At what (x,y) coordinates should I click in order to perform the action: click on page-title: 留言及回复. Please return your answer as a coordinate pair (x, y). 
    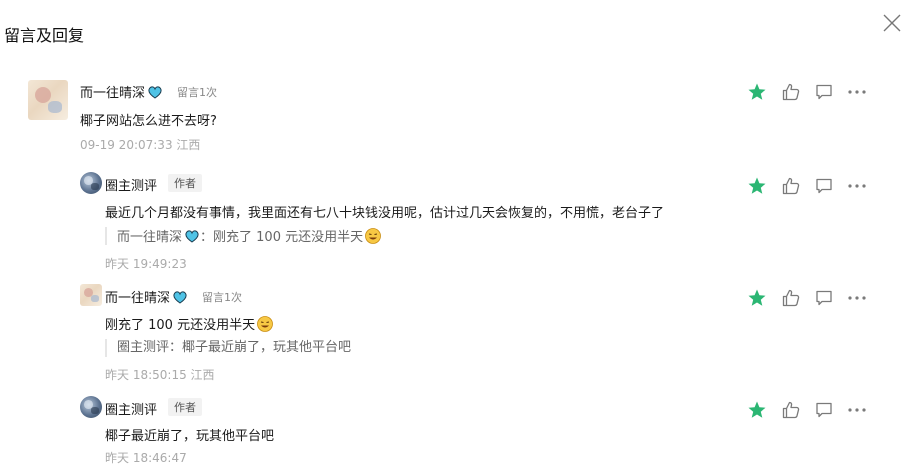
    Looking at the image, I should click on (44, 35).